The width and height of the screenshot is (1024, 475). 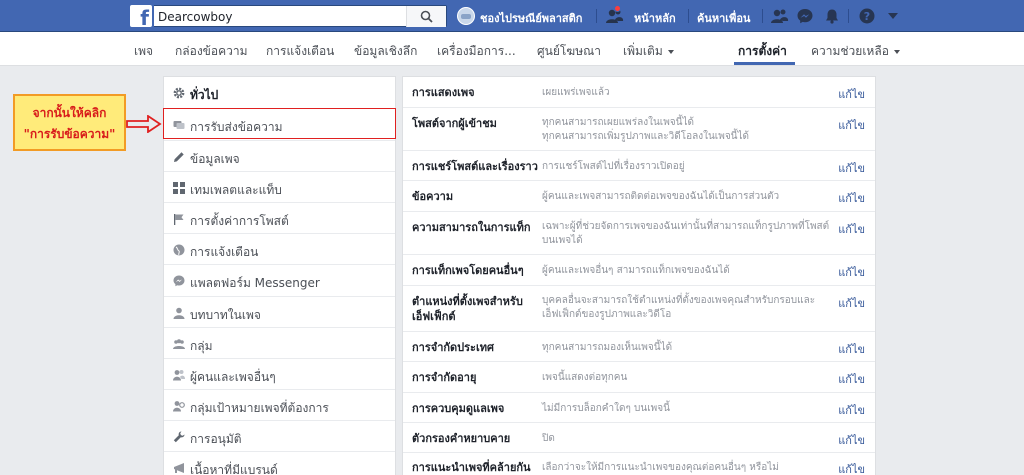 I want to click on gear-icon, so click(x=179, y=93).